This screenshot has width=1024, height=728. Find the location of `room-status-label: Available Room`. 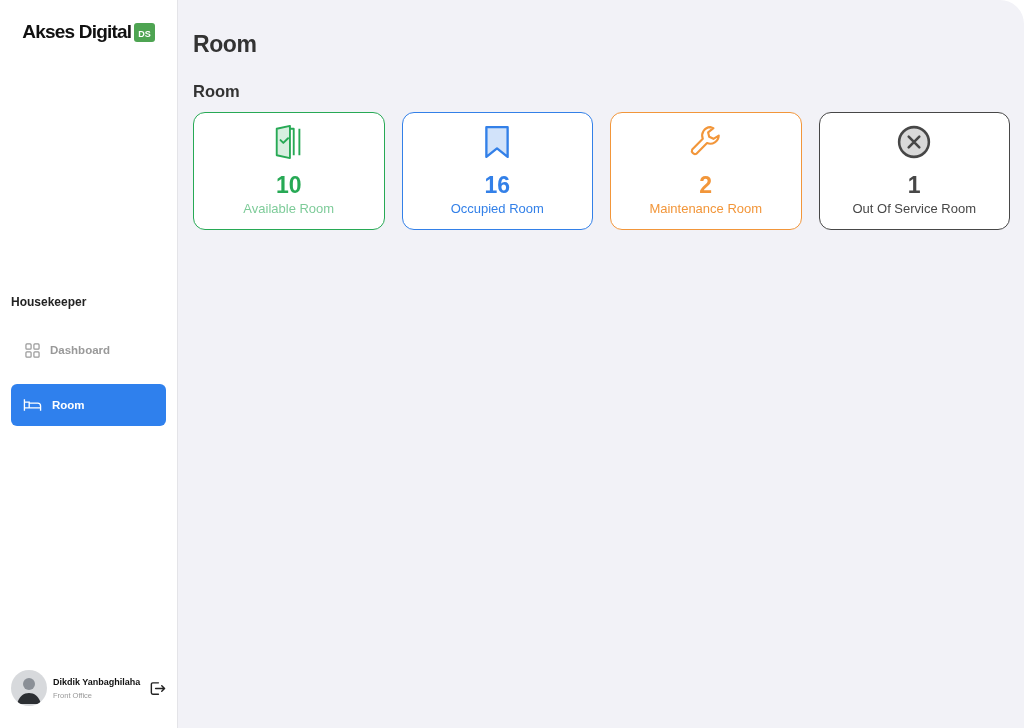

room-status-label: Available Room is located at coordinates (289, 208).